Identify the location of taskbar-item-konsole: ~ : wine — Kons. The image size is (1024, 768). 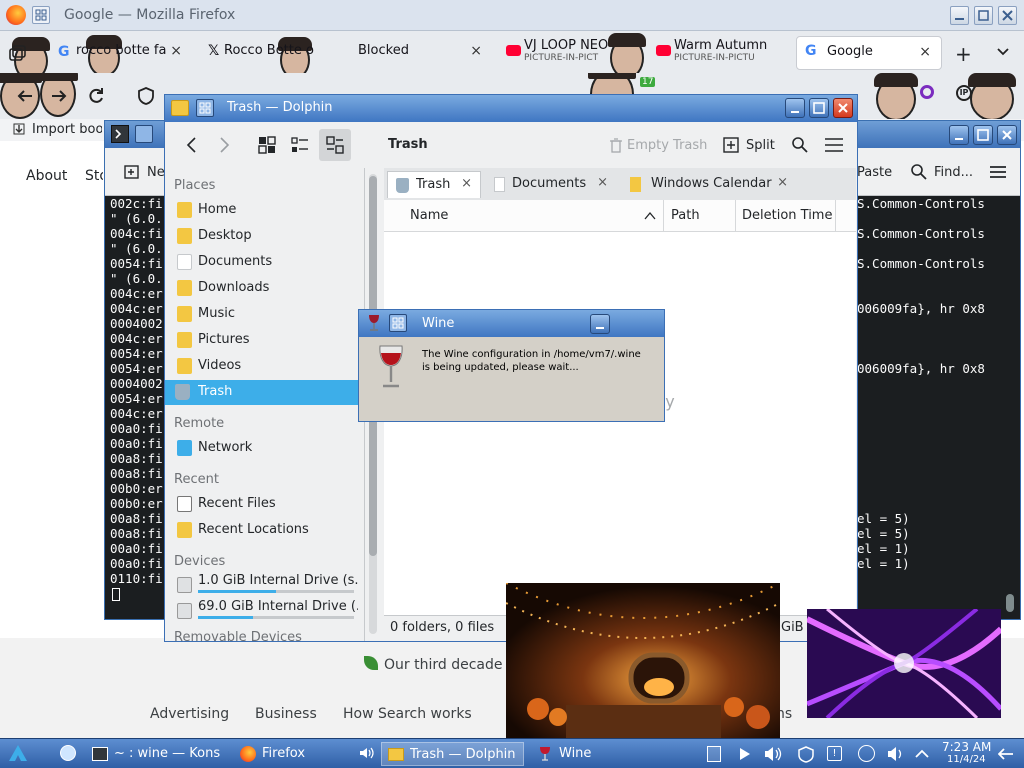
(156, 754).